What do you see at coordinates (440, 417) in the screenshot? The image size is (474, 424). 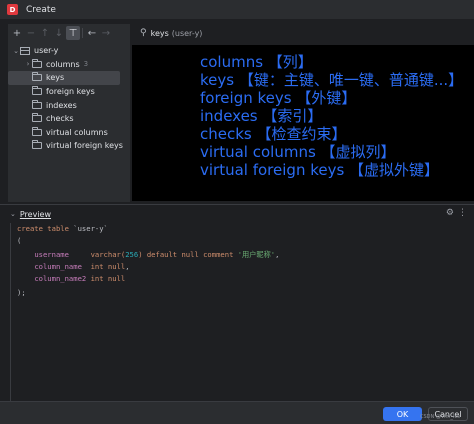 I see `watermark: CSDN @Vim_Ice` at bounding box center [440, 417].